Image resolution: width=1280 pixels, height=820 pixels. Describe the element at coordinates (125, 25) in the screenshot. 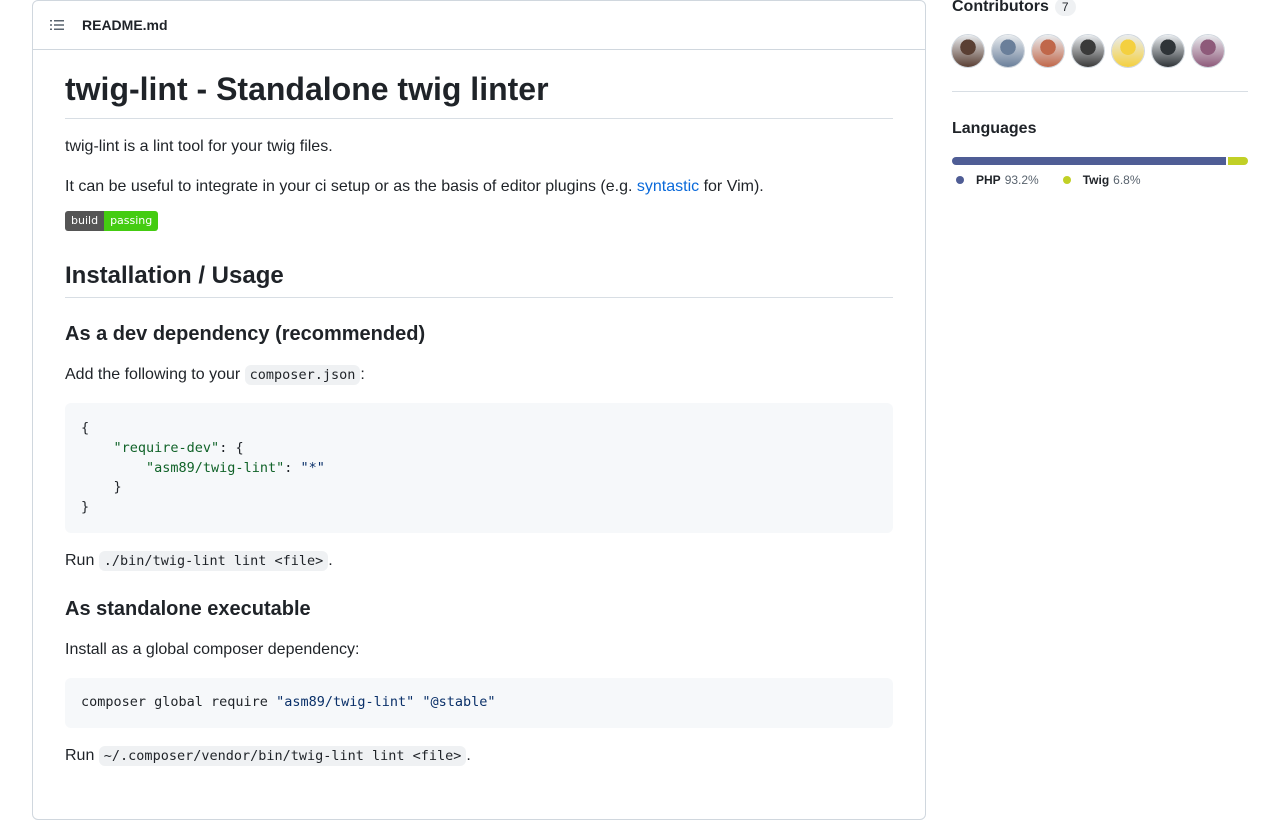

I see `readme-file-name: README.md` at that location.